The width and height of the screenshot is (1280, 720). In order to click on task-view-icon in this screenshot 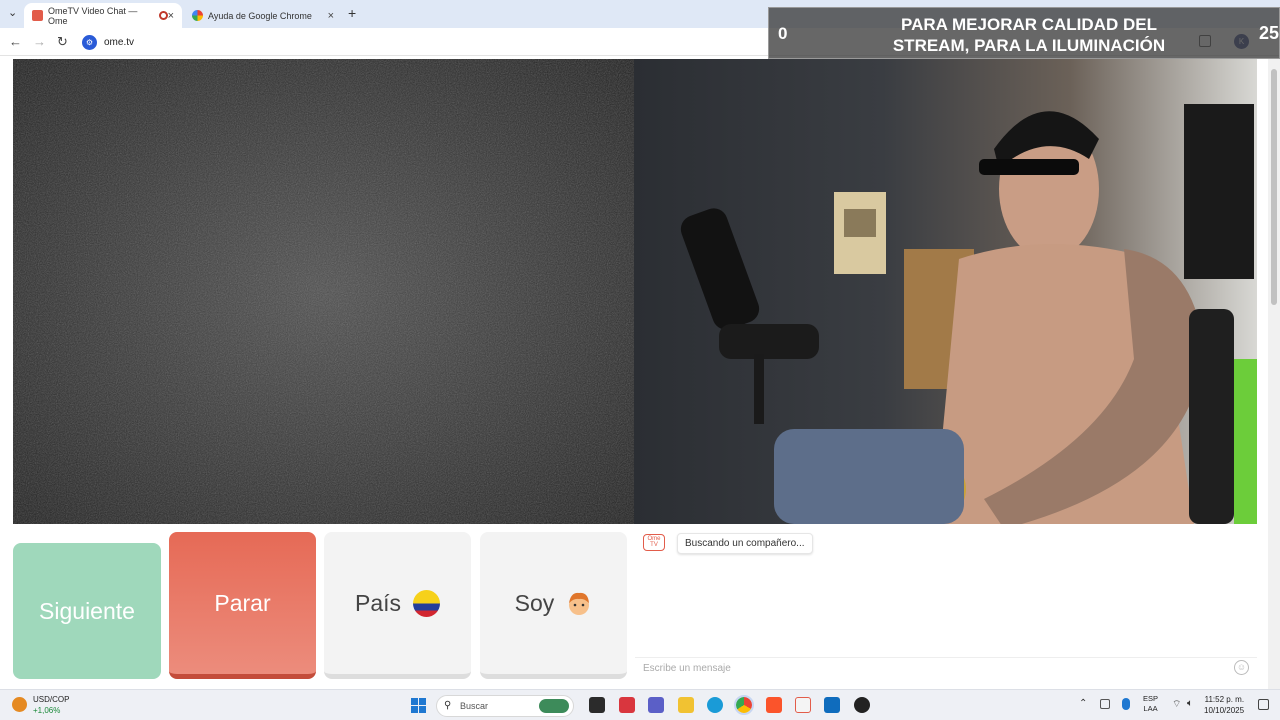, I will do `click(597, 705)`.